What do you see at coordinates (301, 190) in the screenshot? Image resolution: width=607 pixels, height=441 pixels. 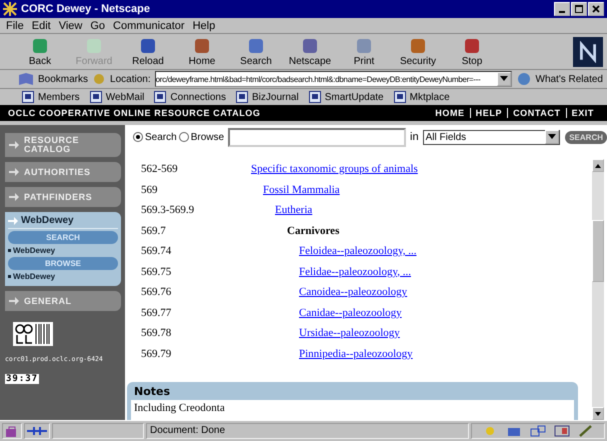 I see `topic-link: Fossil Mammalia` at bounding box center [301, 190].